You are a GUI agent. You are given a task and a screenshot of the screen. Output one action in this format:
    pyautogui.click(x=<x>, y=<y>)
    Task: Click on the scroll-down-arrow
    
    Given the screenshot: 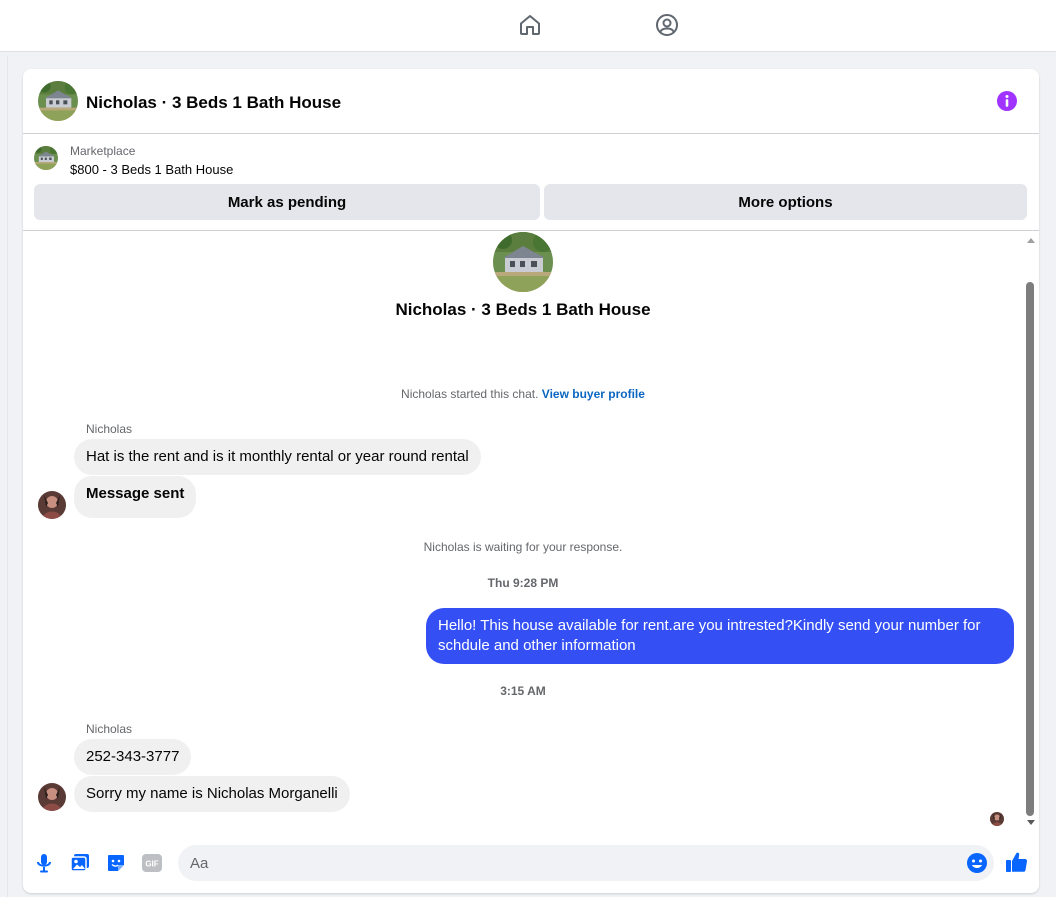 What is the action you would take?
    pyautogui.click(x=1031, y=822)
    